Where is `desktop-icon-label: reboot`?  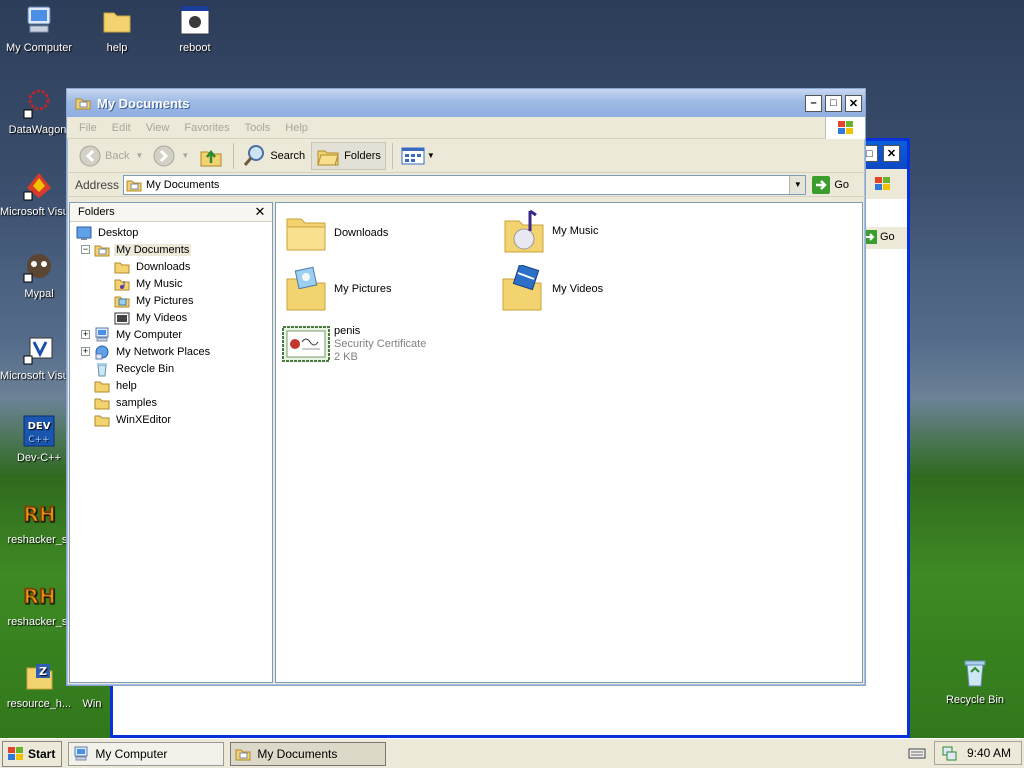
desktop-icon-label: reboot is located at coordinates (195, 48).